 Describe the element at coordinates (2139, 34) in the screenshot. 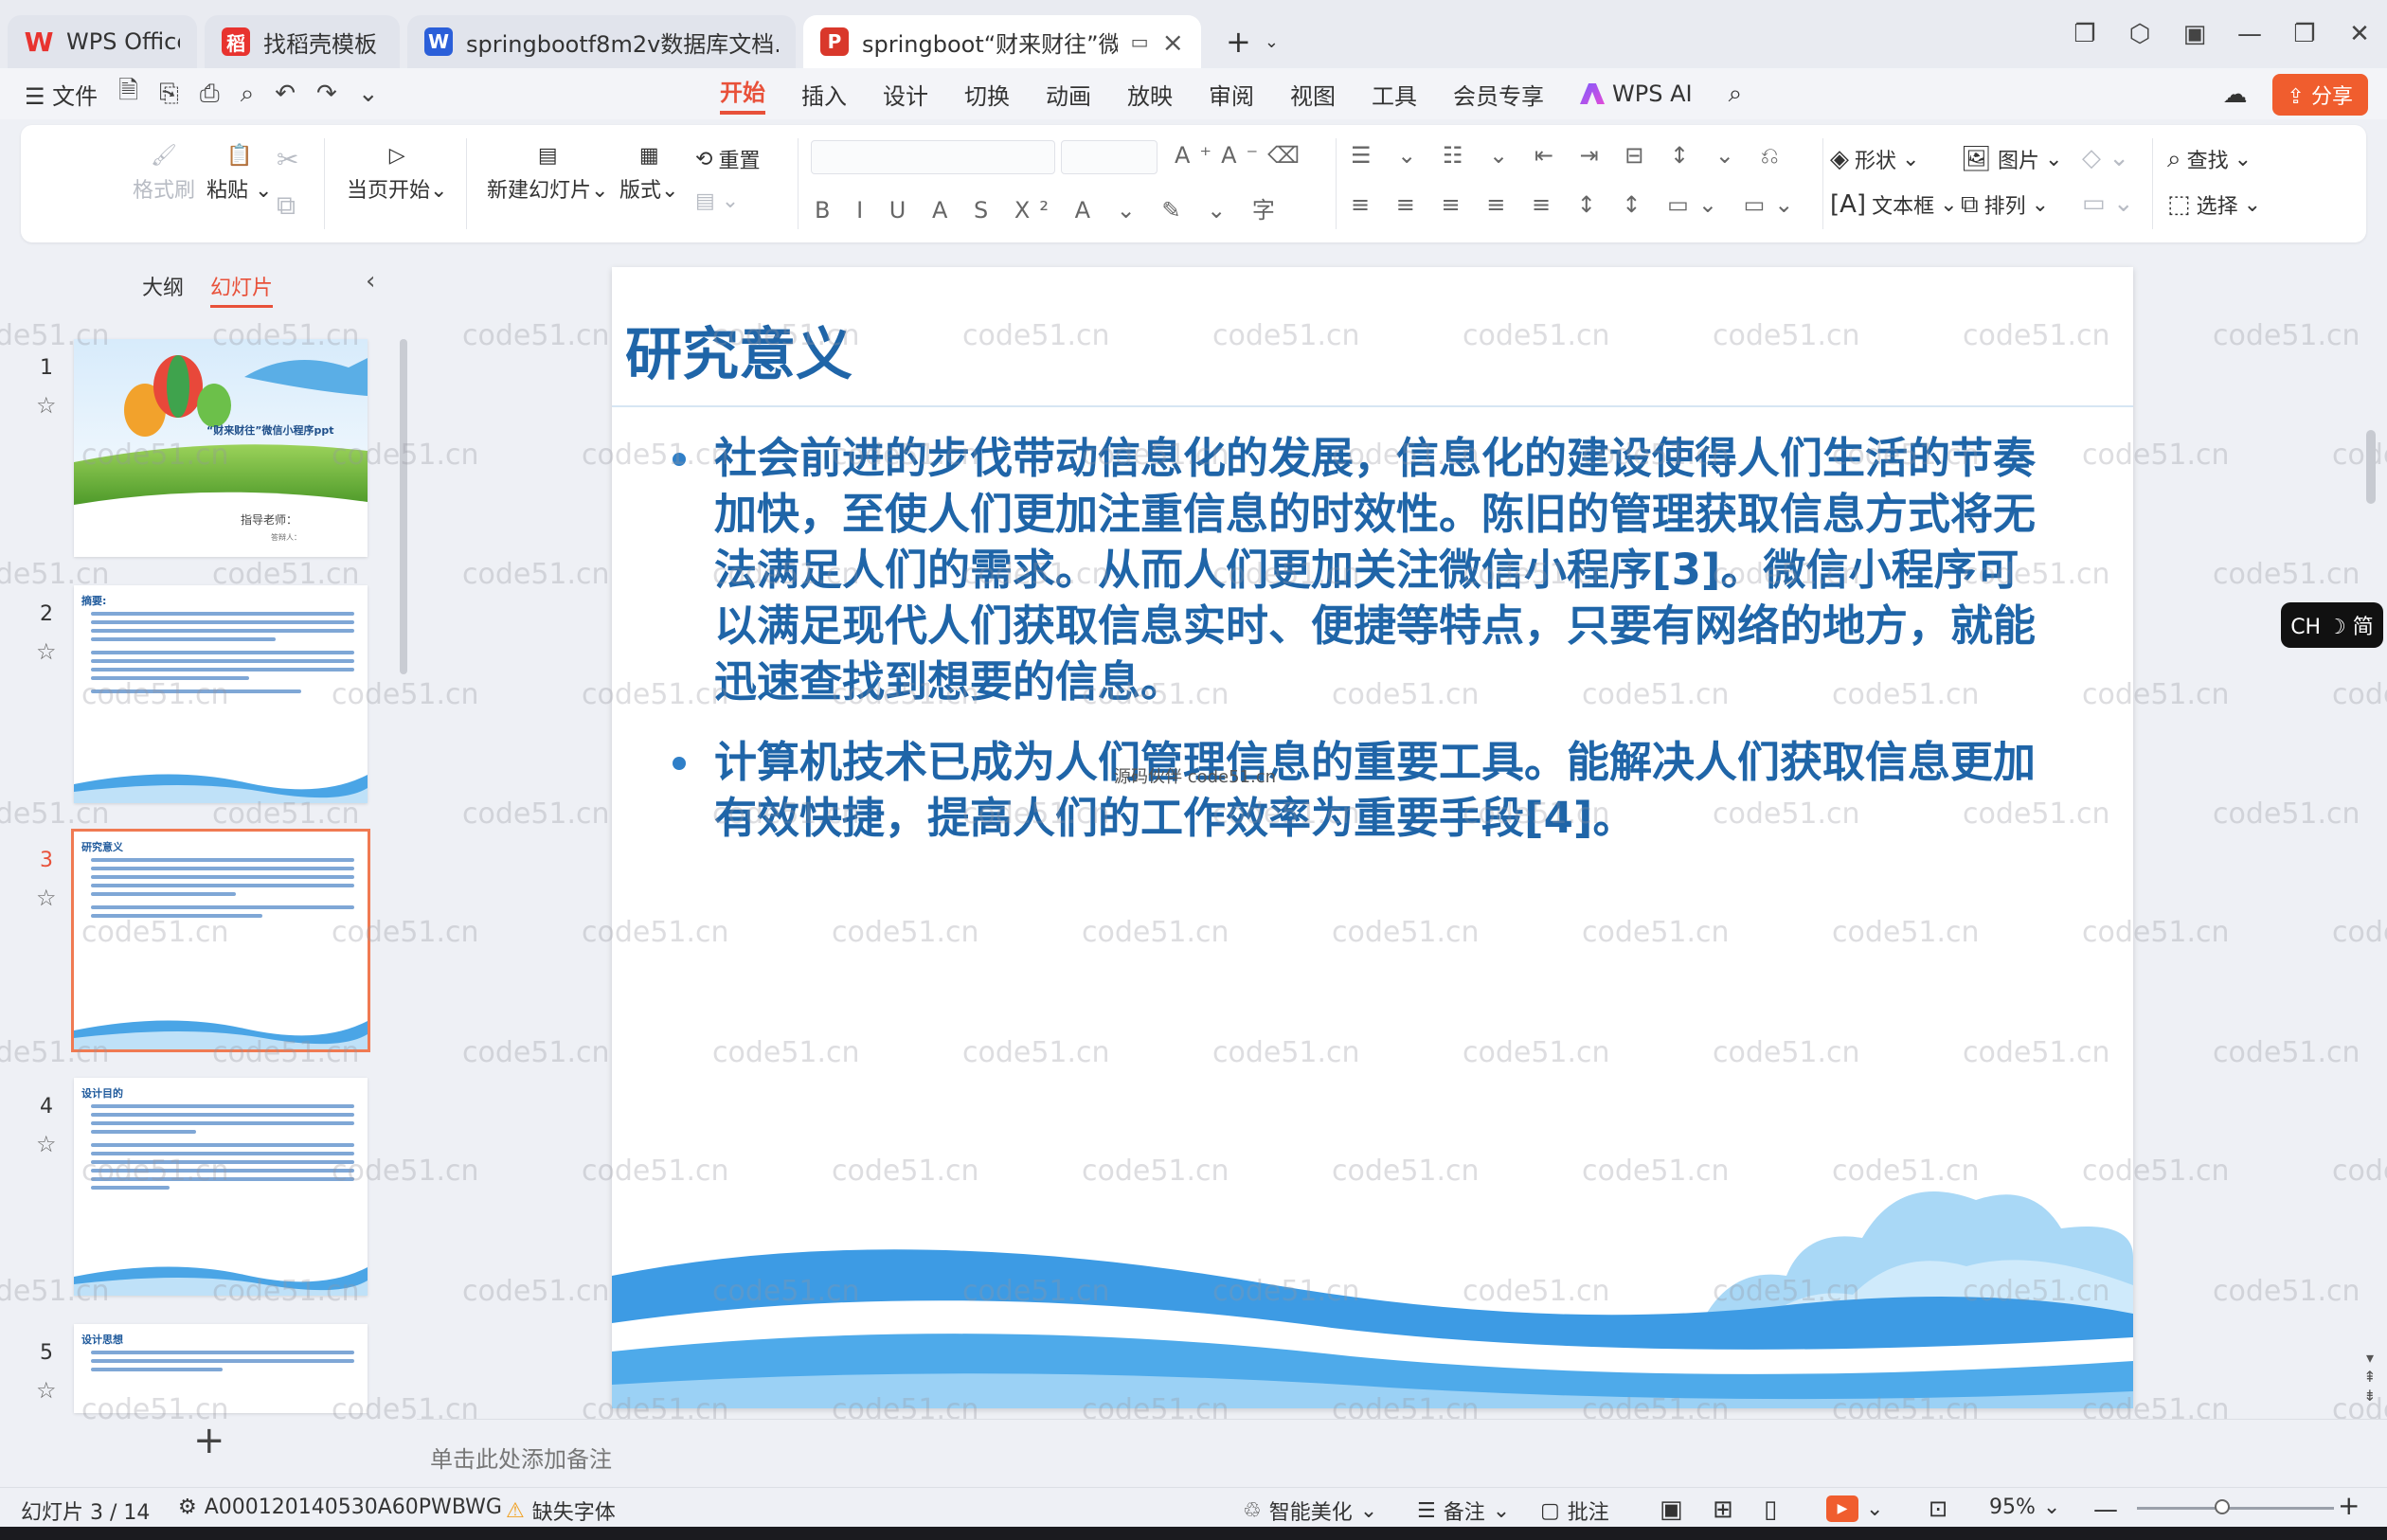

I see `cube-icon: ⬡` at that location.